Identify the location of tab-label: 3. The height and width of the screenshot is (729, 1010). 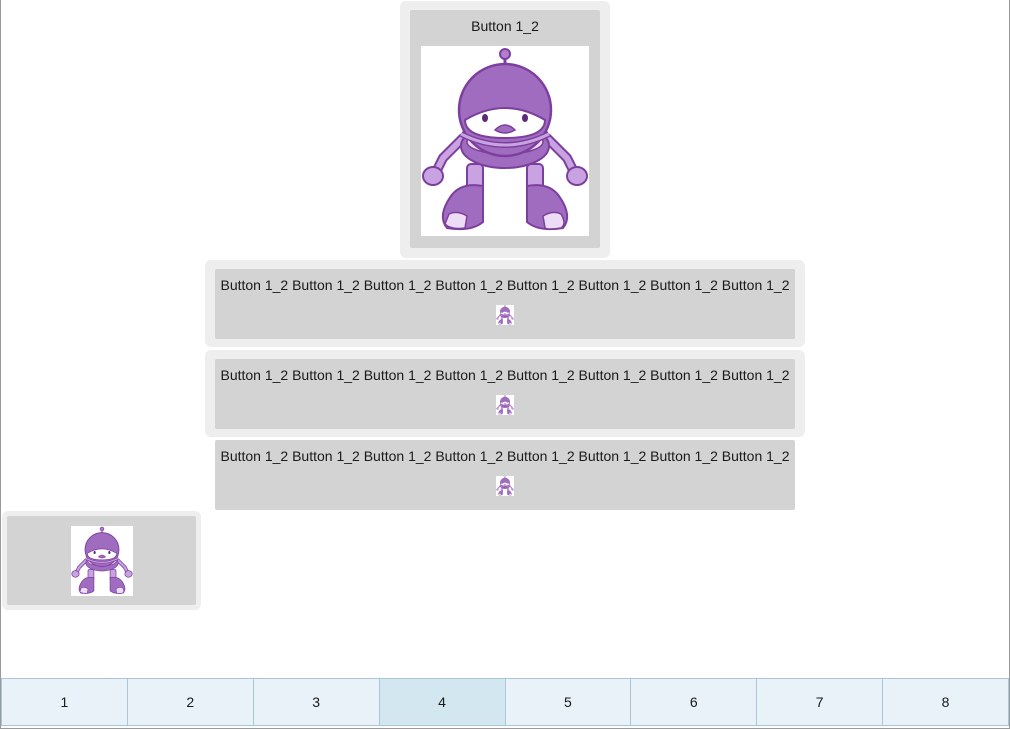
(316, 702).